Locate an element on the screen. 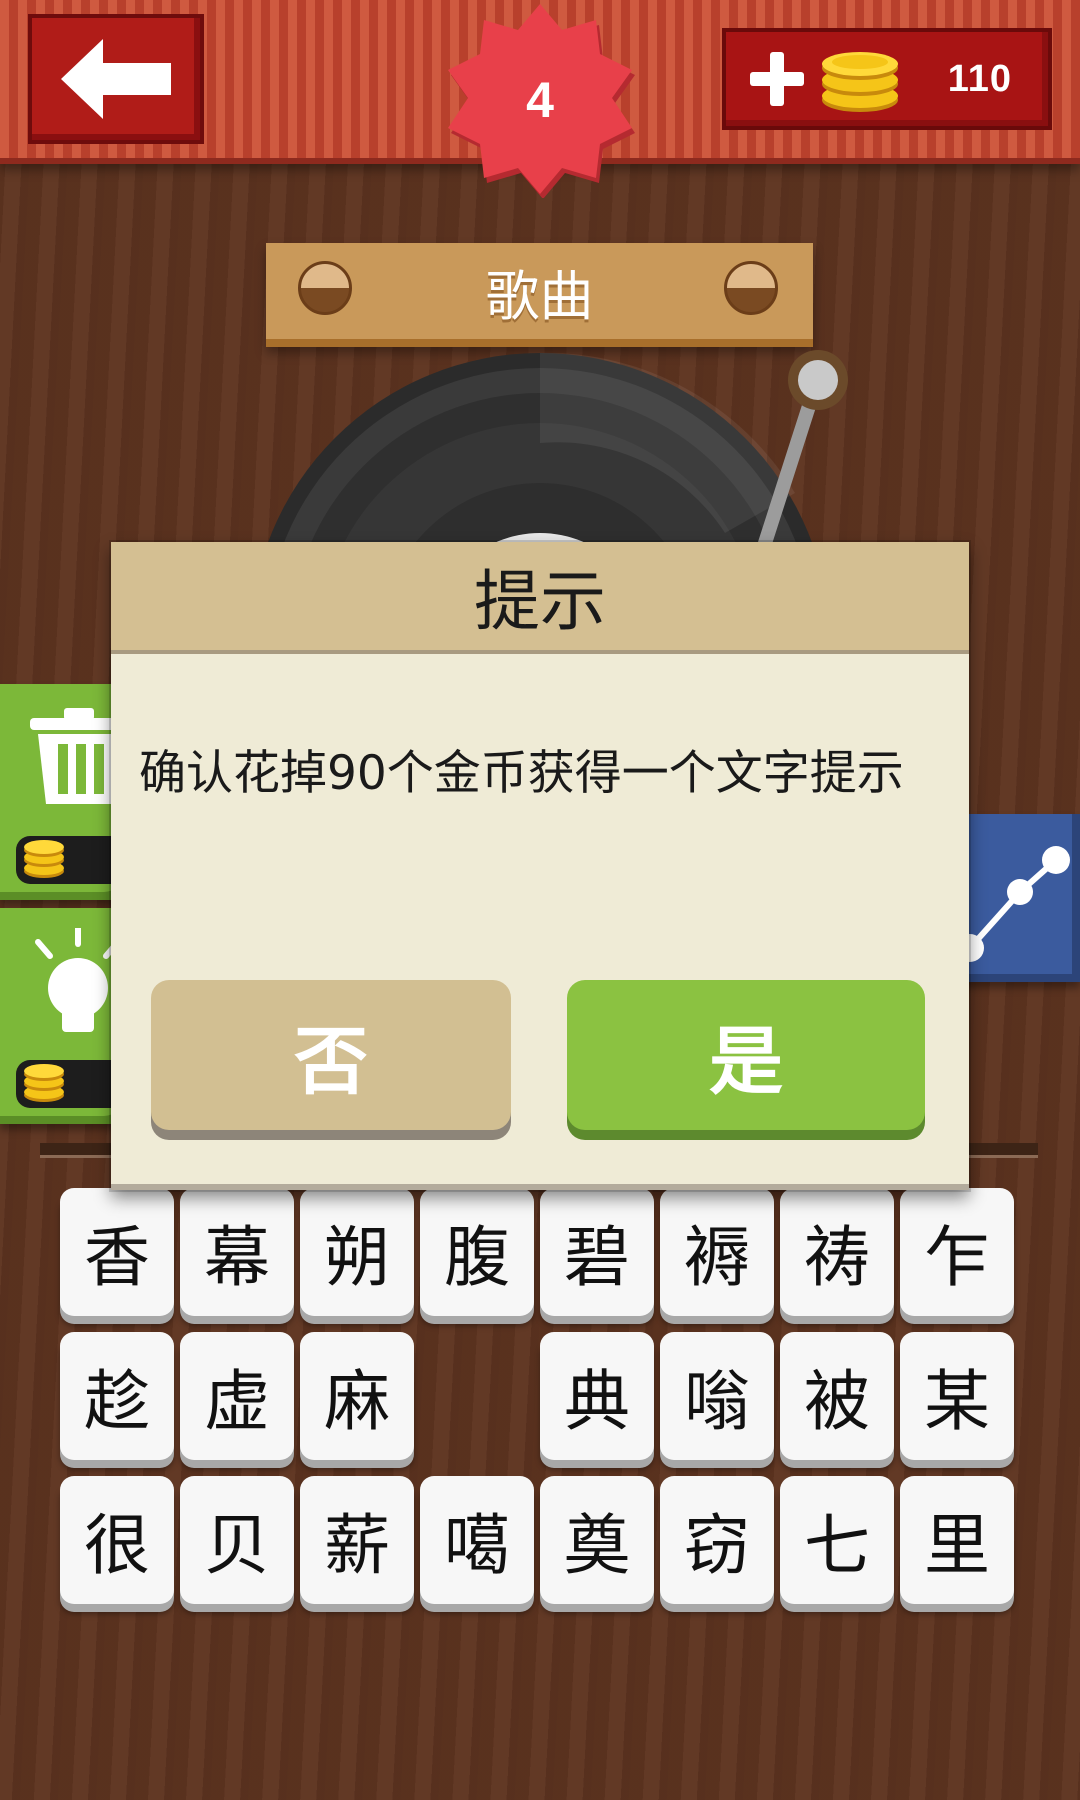 The image size is (1080, 1800). level-number: 4 is located at coordinates (540, 100).